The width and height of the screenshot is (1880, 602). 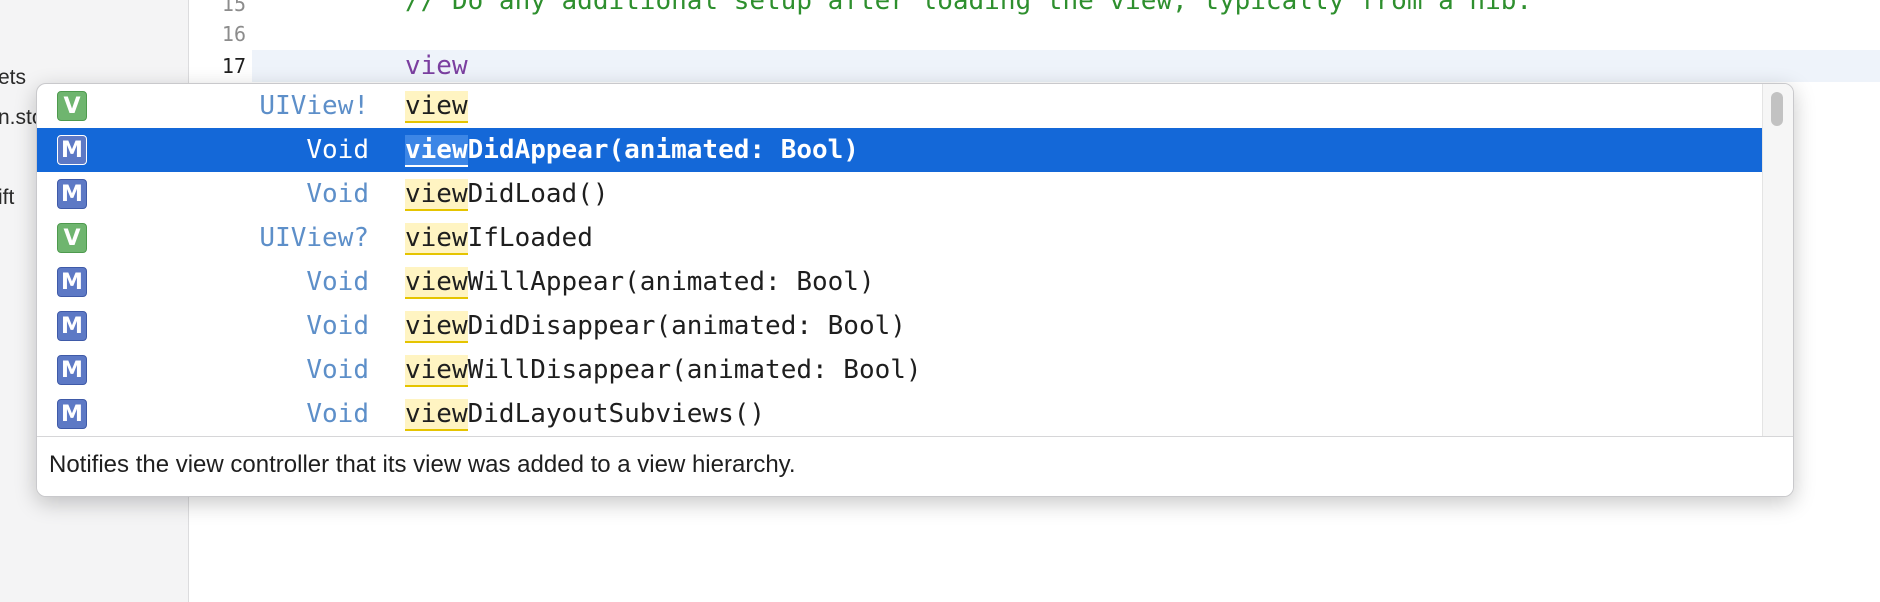 I want to click on symbol-suffix: DidDisappear(animated: Bool), so click(x=686, y=326).